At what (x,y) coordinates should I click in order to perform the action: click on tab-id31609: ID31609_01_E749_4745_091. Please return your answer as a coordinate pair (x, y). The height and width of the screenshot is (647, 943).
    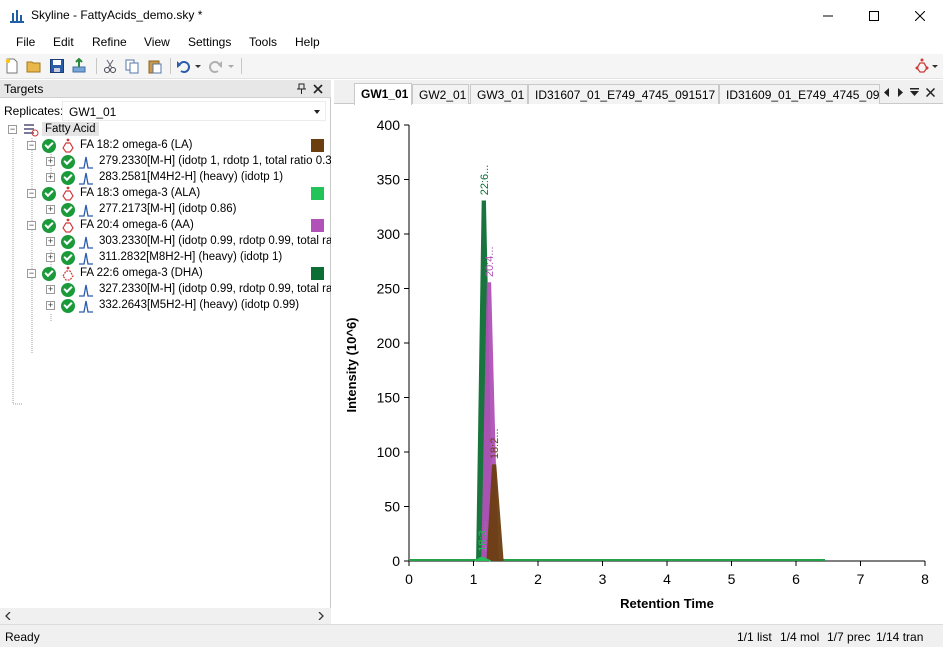
    Looking at the image, I should click on (799, 94).